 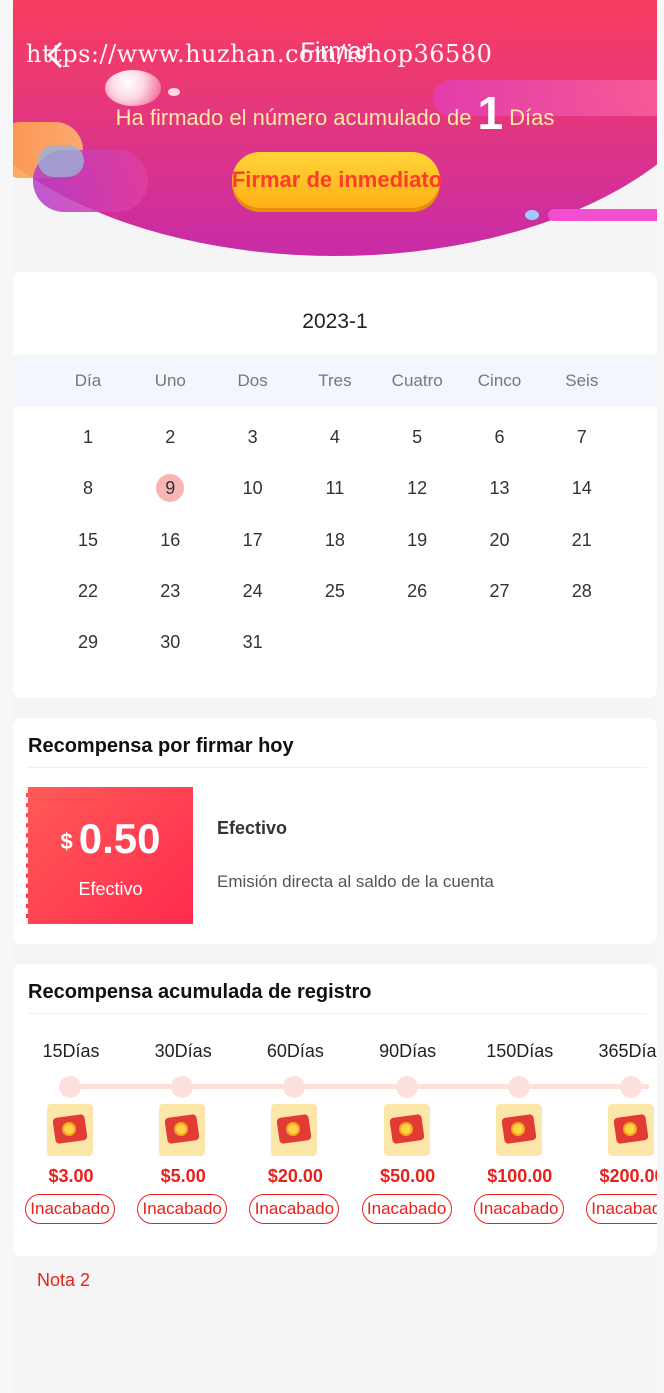 What do you see at coordinates (335, 591) in the screenshot?
I see `calendar-day: 25` at bounding box center [335, 591].